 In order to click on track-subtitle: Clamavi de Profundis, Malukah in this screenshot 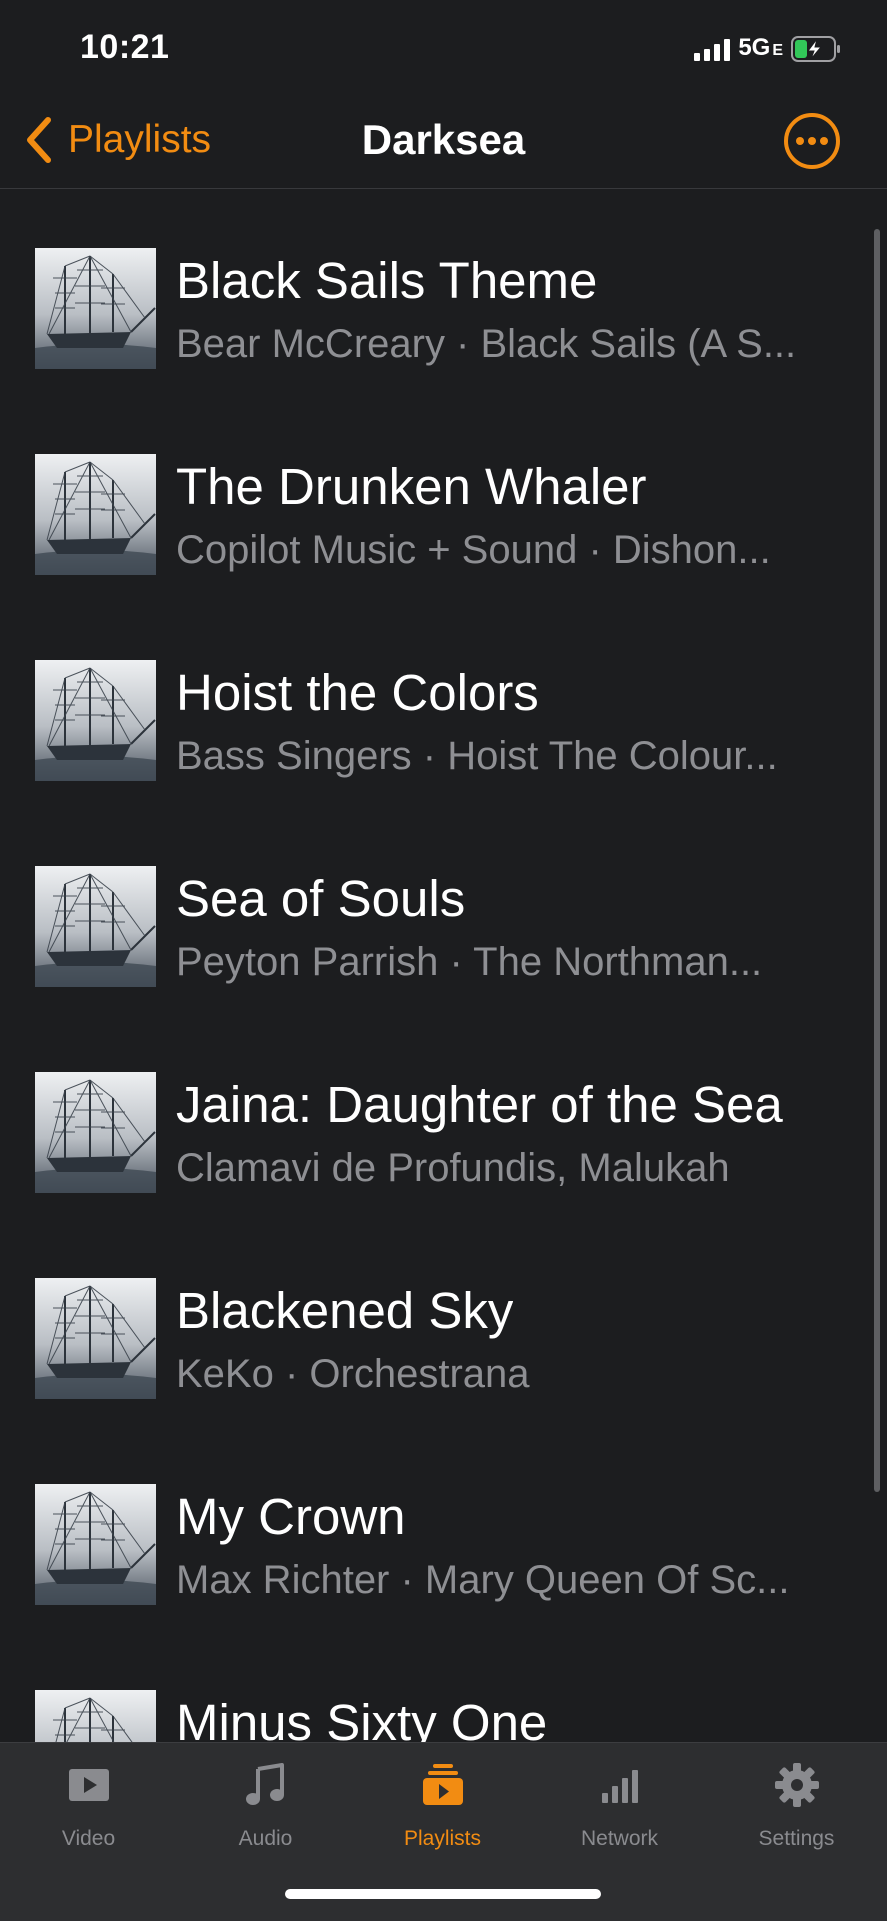, I will do `click(453, 1168)`.